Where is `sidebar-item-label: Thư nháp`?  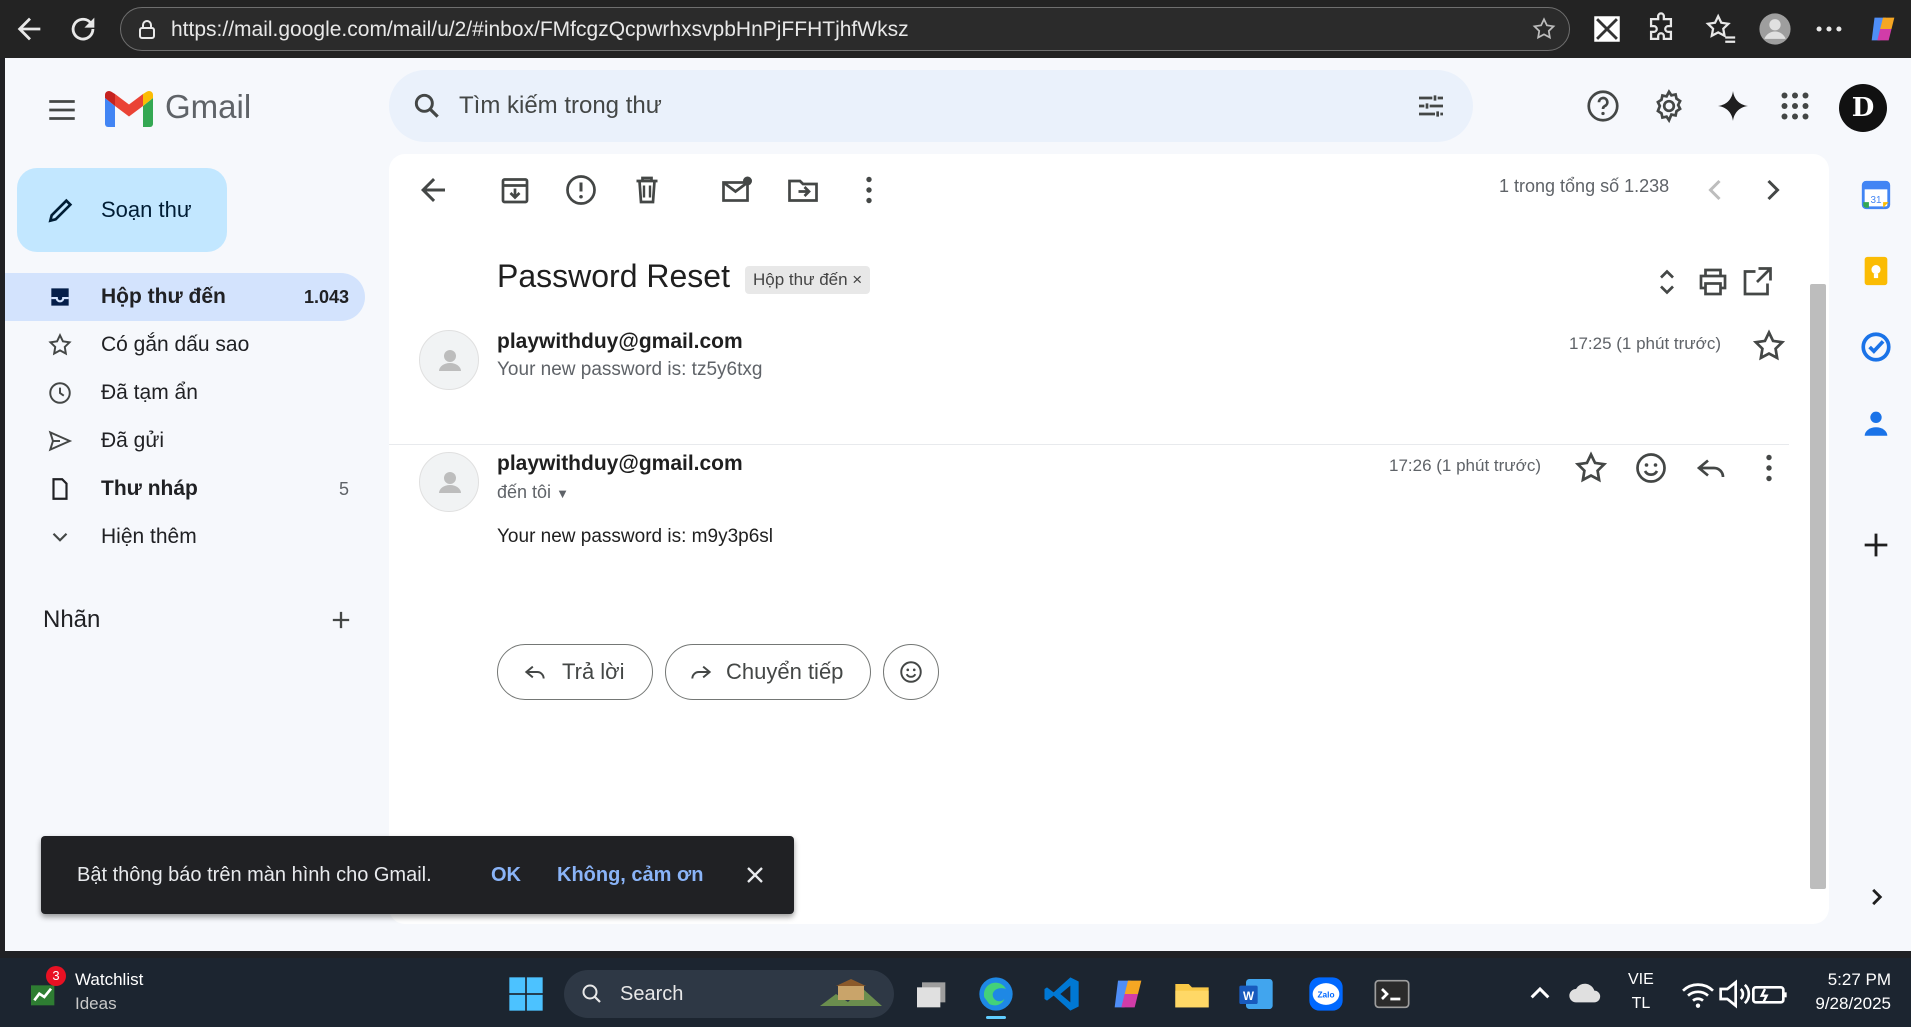 sidebar-item-label: Thư nháp is located at coordinates (149, 488).